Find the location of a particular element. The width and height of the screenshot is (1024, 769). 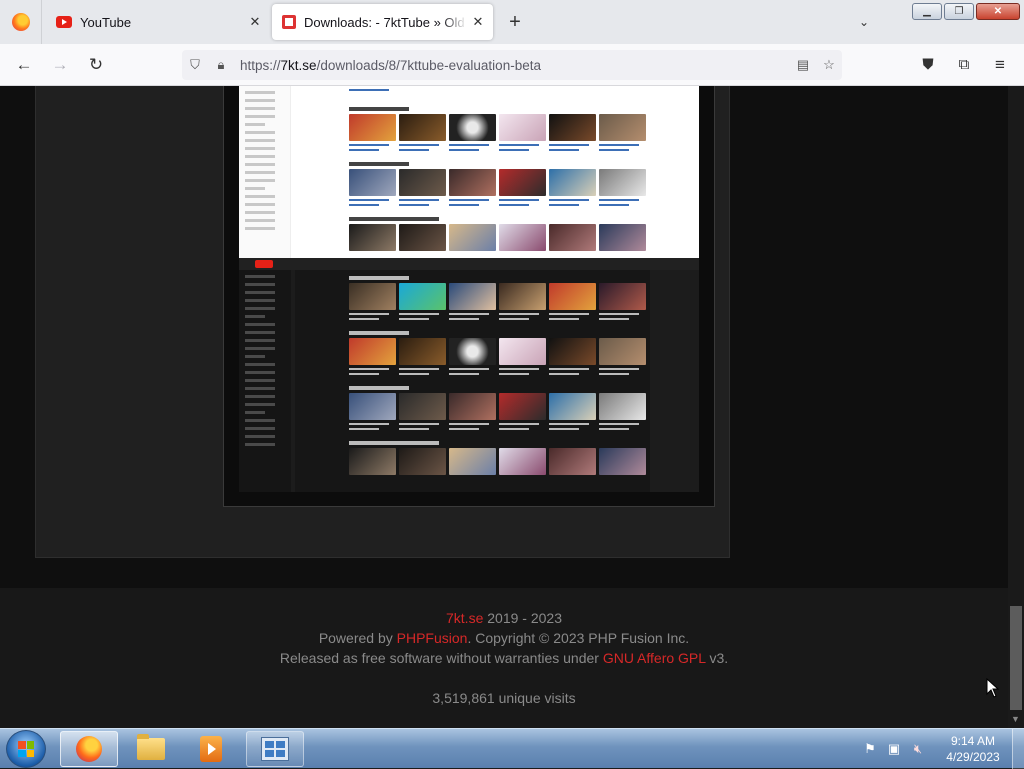

scrollbar-thumb is located at coordinates (1016, 658).